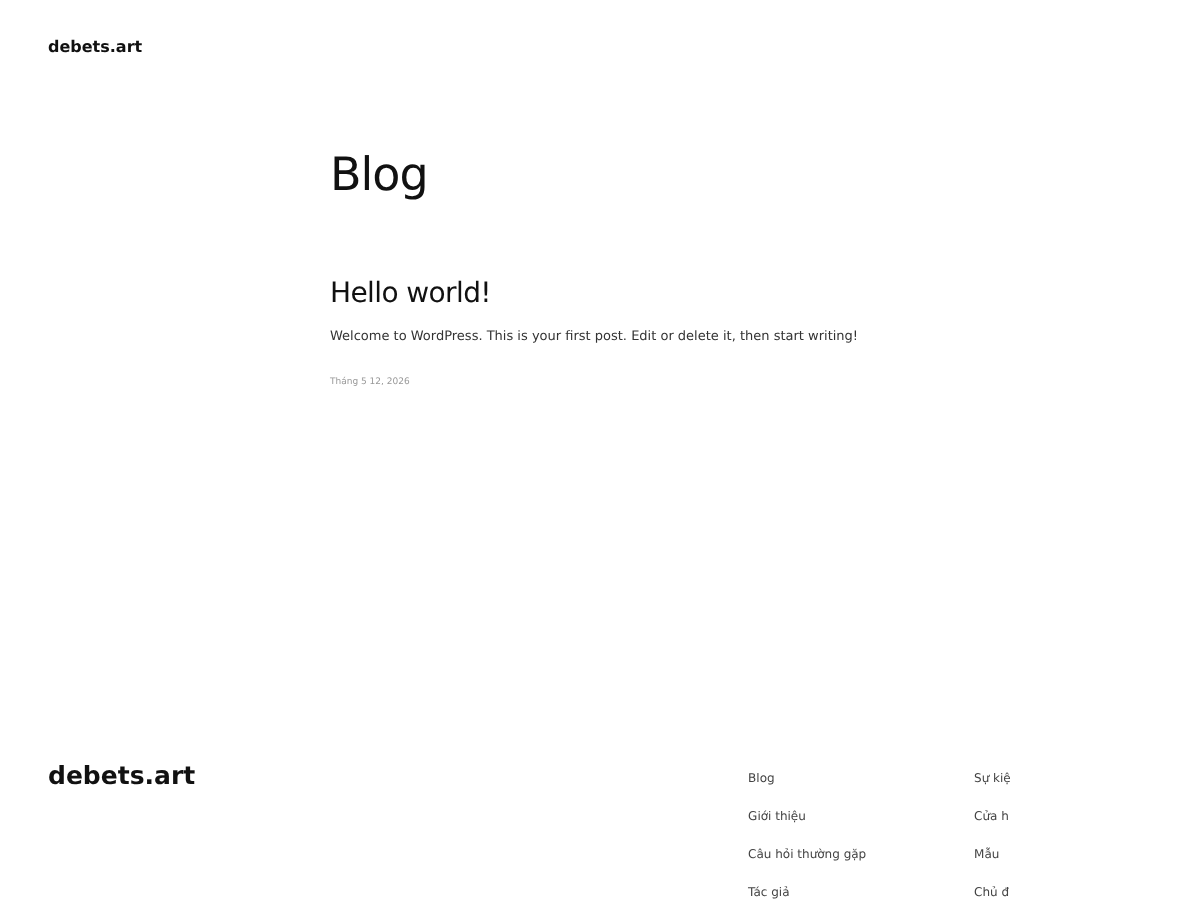 The width and height of the screenshot is (1200, 900). What do you see at coordinates (600, 293) in the screenshot?
I see `post-title: Hello world!` at bounding box center [600, 293].